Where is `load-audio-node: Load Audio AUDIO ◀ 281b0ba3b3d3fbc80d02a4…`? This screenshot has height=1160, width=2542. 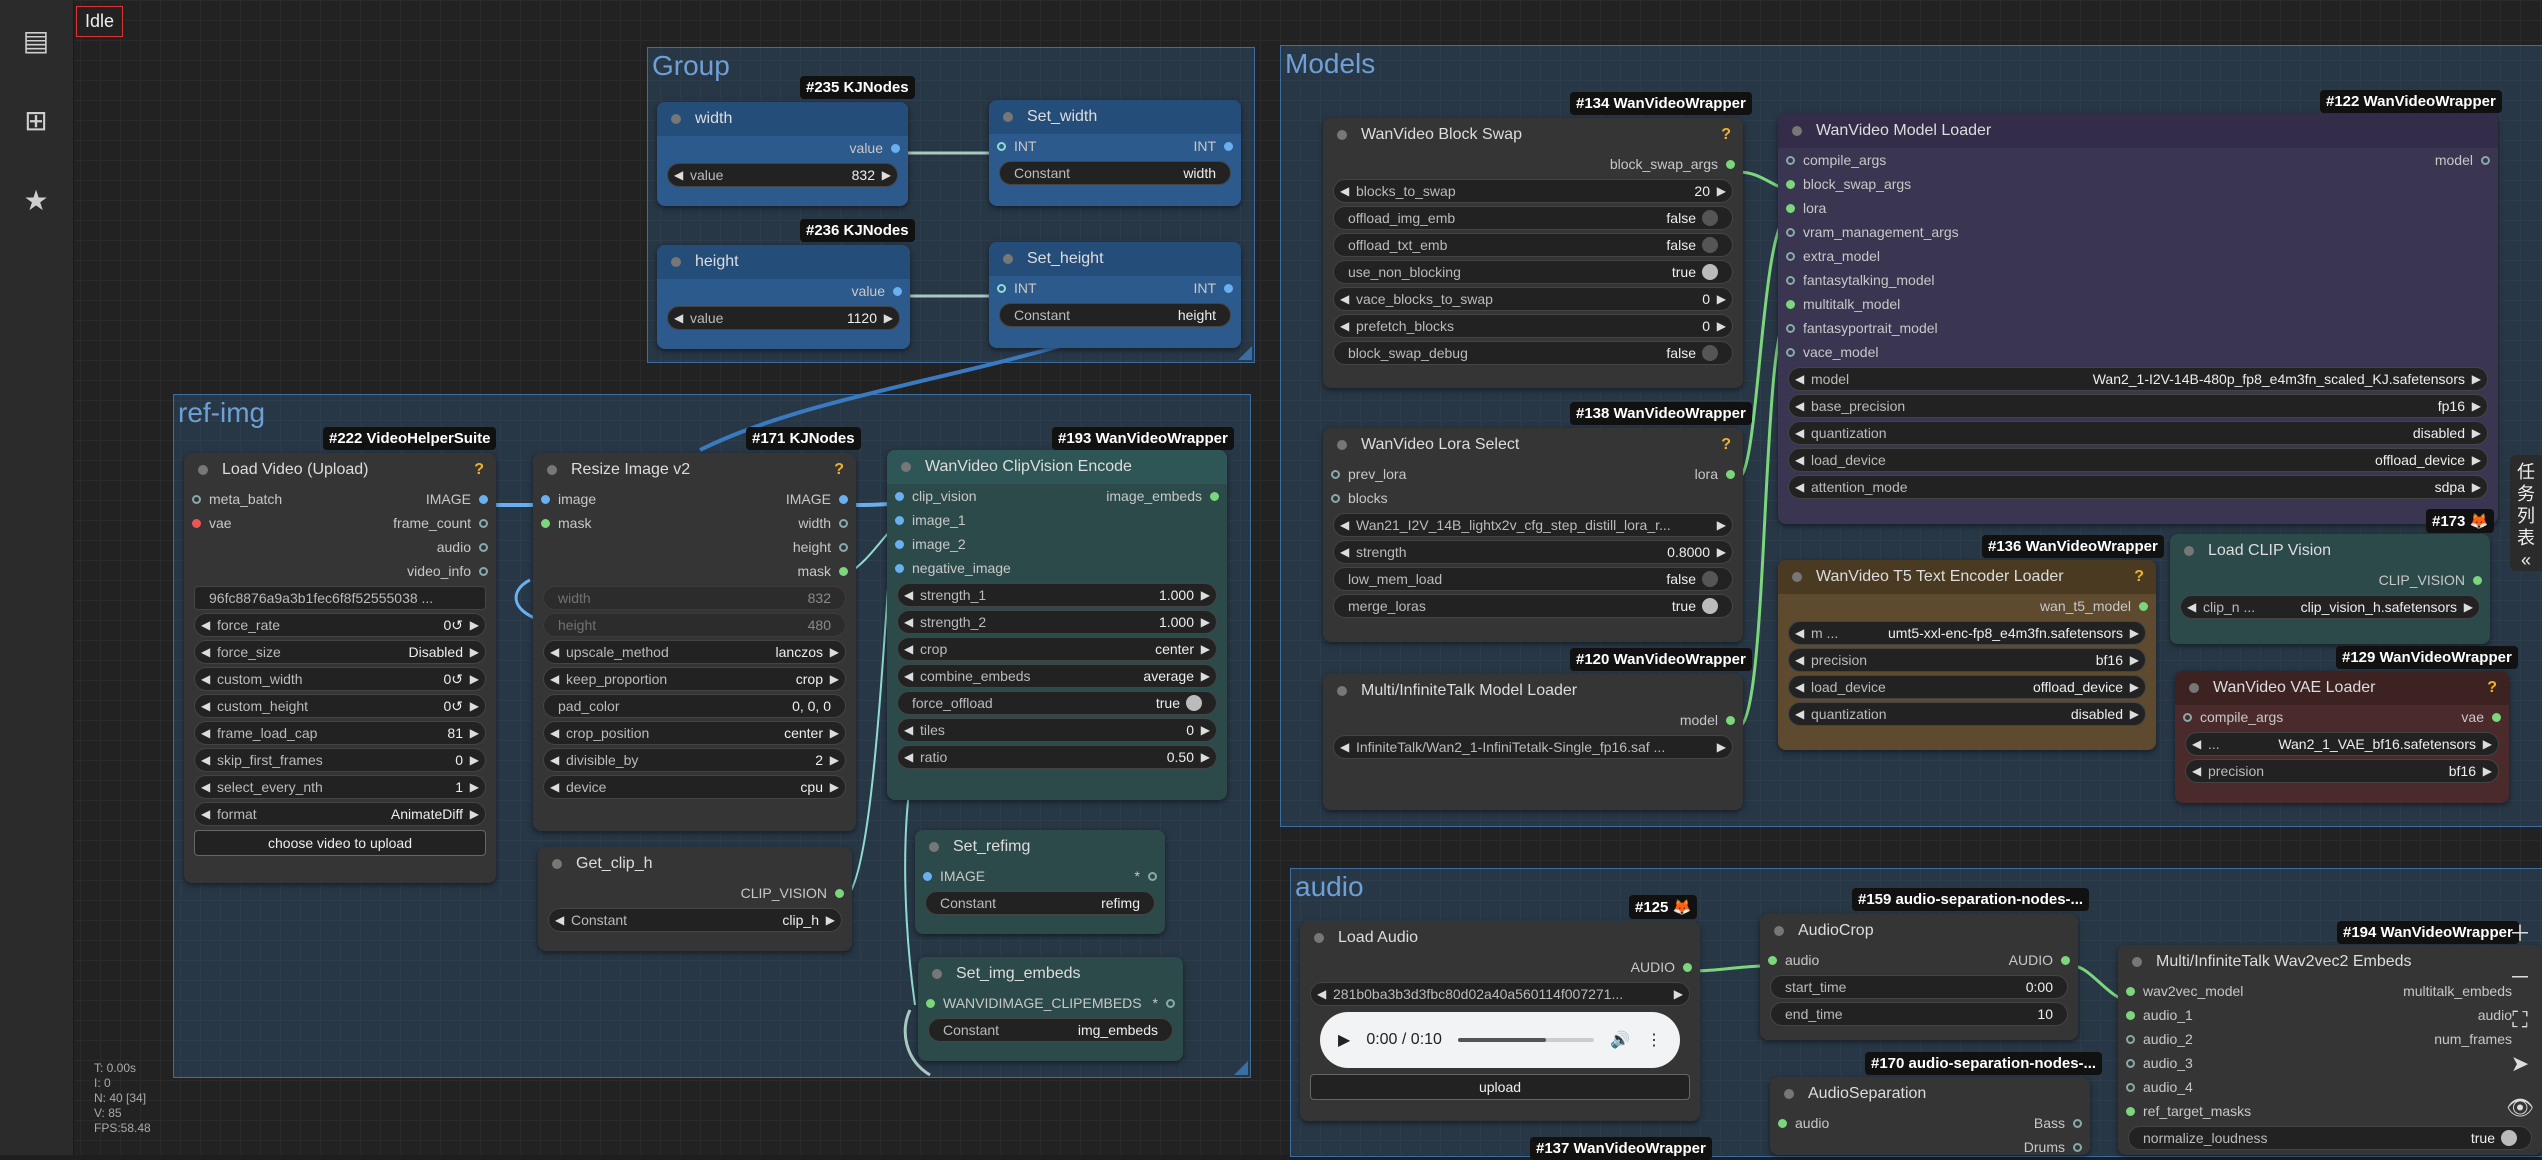 load-audio-node: Load Audio AUDIO ◀ 281b0ba3b3d3fbc80d02a4… is located at coordinates (1500, 1021).